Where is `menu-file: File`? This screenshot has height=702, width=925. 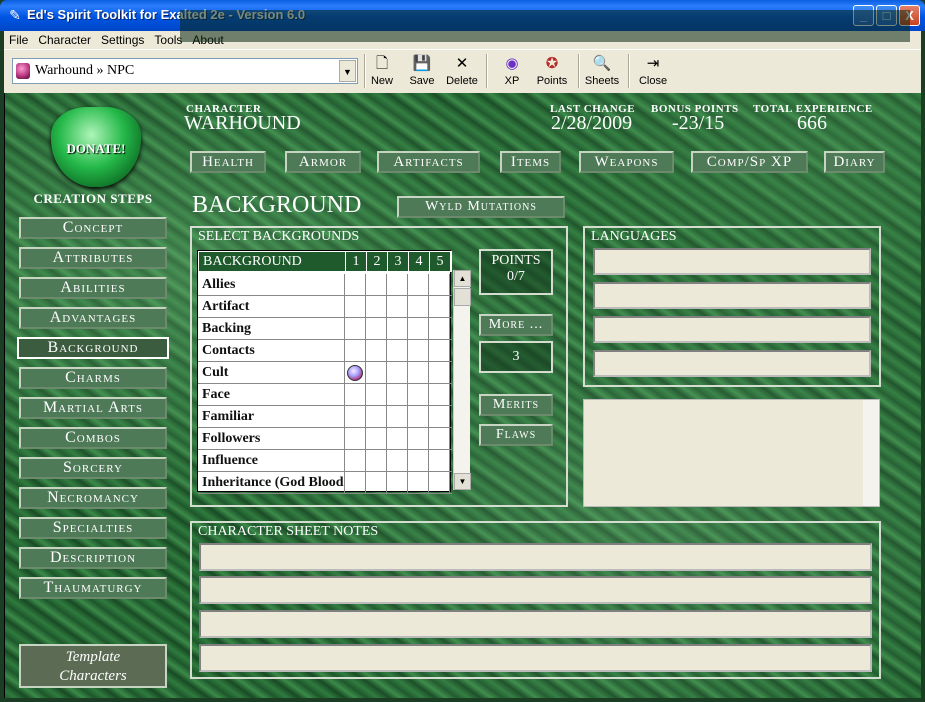 menu-file: File is located at coordinates (18, 40).